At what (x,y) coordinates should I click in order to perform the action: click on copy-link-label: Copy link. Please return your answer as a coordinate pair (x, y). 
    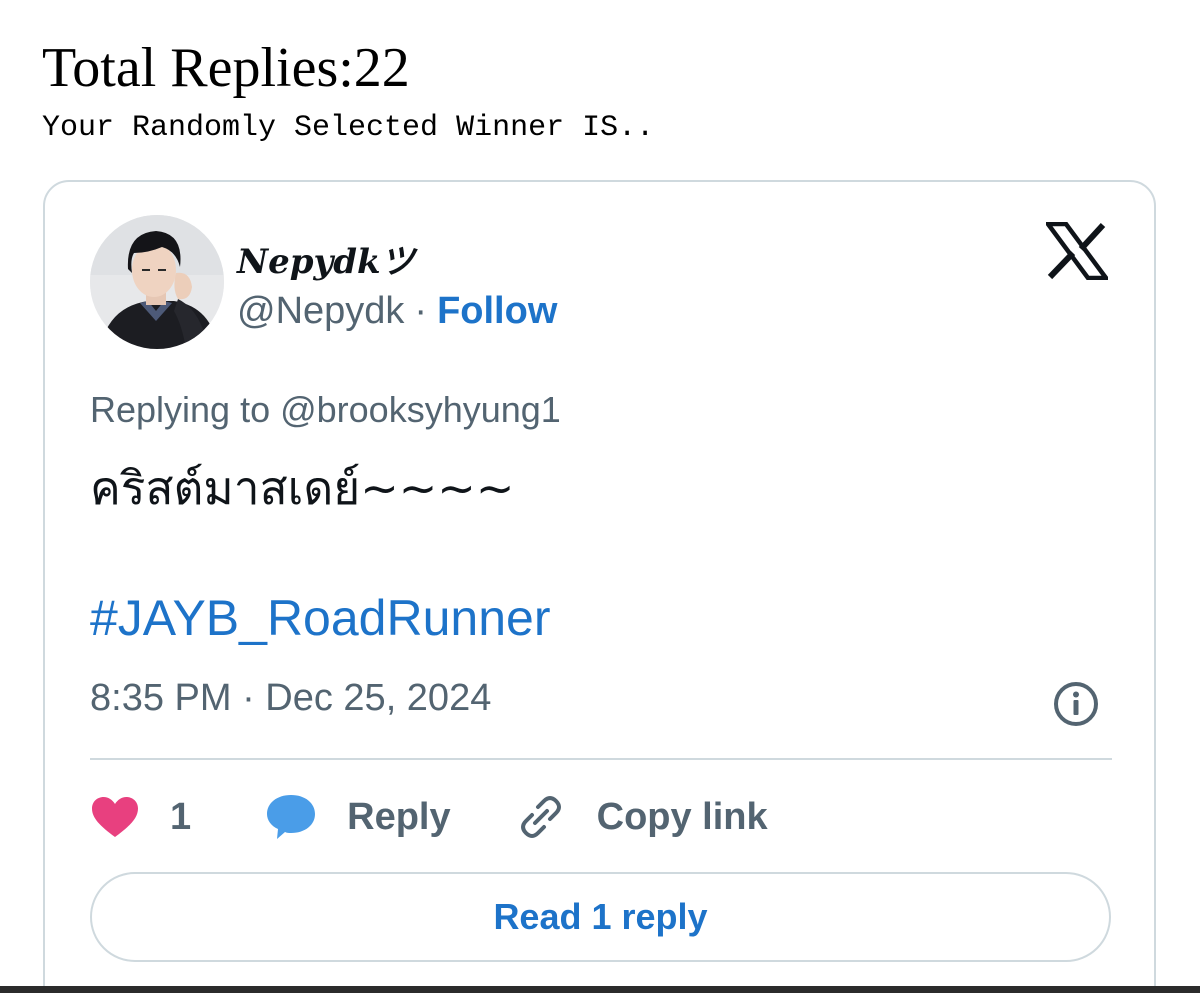
    Looking at the image, I should click on (682, 816).